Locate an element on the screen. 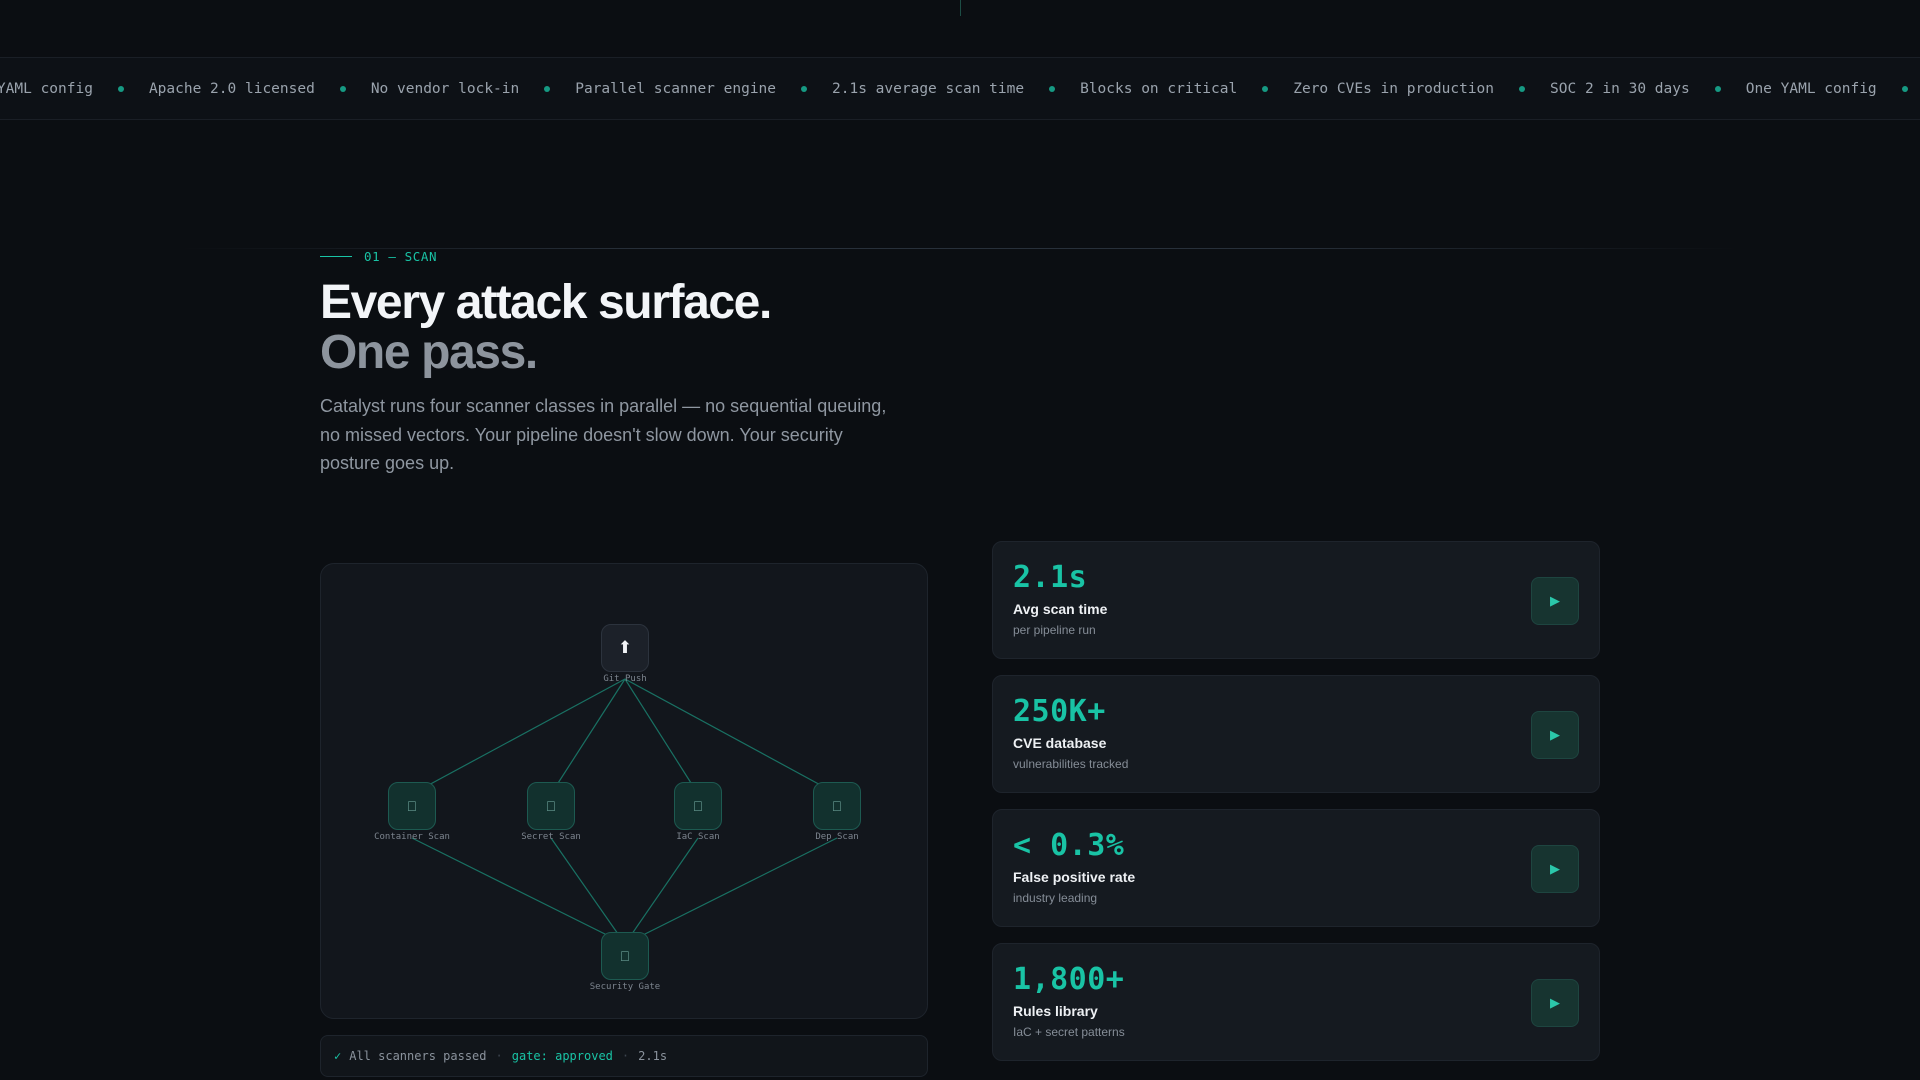  stat-subtext: industry leading is located at coordinates (1055, 898).